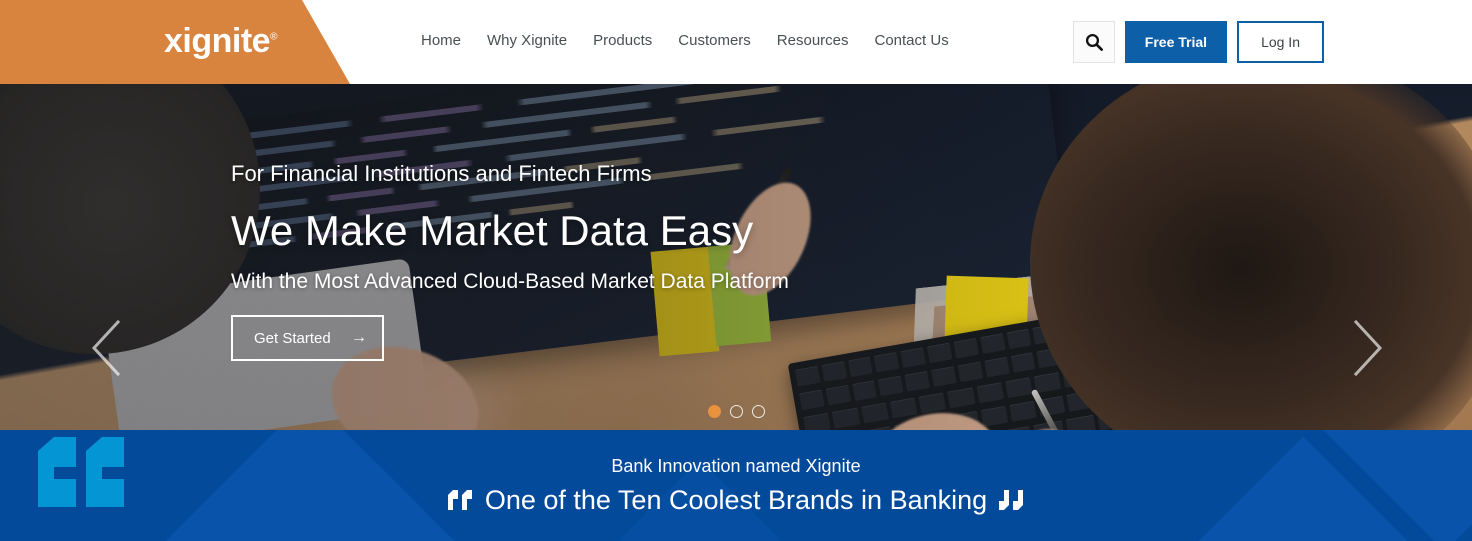 This screenshot has width=1472, height=541. I want to click on carousel-dots, so click(736, 411).